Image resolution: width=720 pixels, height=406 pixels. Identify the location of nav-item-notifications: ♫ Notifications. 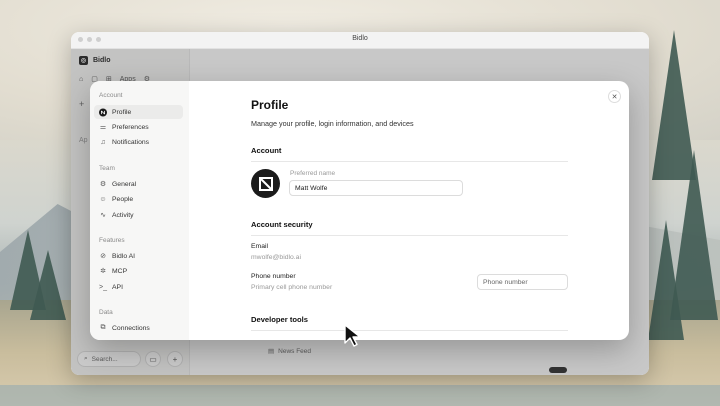
(138, 142).